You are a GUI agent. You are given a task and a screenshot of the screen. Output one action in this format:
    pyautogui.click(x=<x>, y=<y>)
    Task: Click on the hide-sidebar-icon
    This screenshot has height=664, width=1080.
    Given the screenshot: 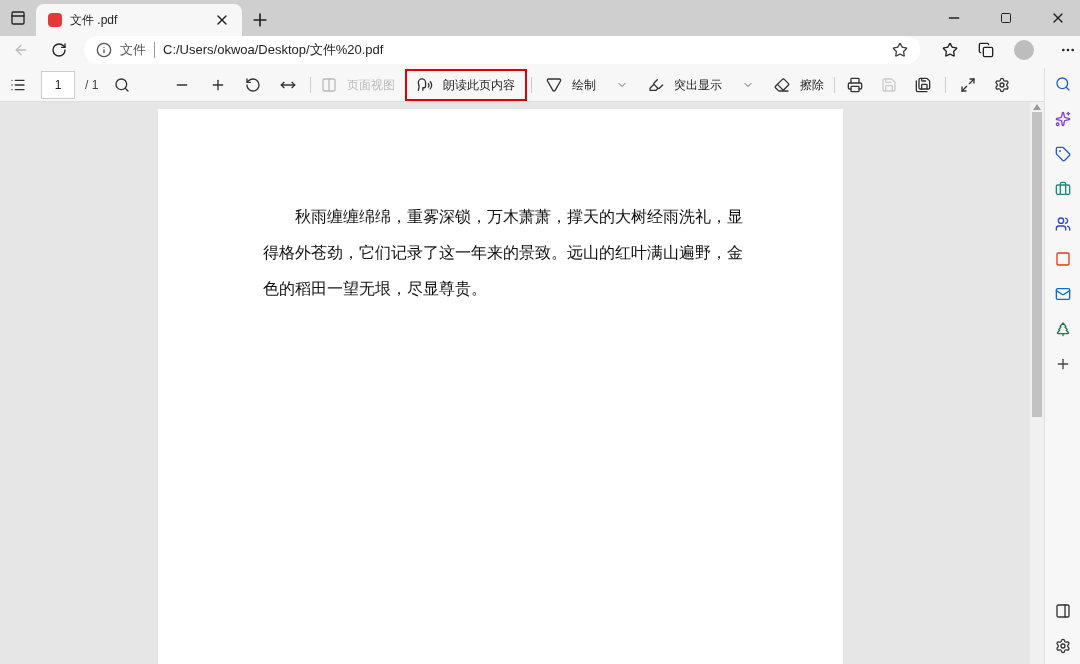 What is the action you would take?
    pyautogui.click(x=1062, y=611)
    